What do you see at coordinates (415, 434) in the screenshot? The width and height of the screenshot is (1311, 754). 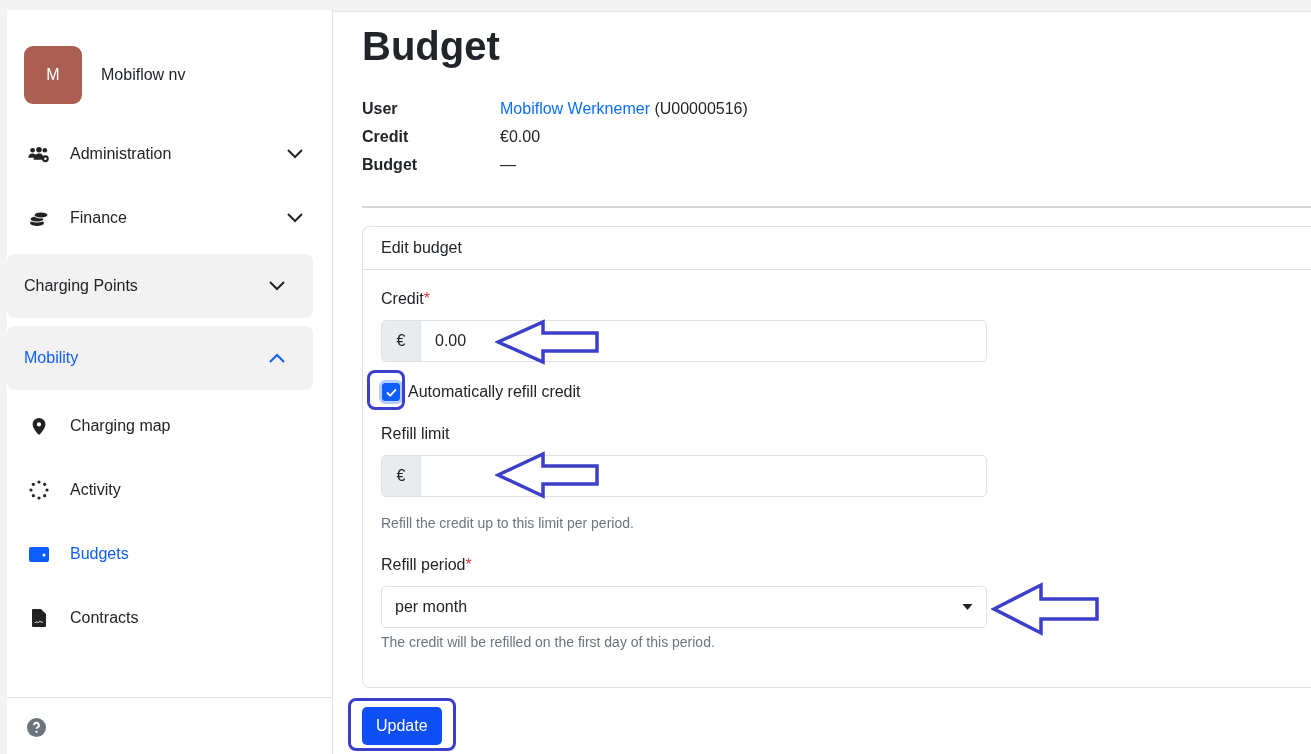 I see `field-label: Refill limit` at bounding box center [415, 434].